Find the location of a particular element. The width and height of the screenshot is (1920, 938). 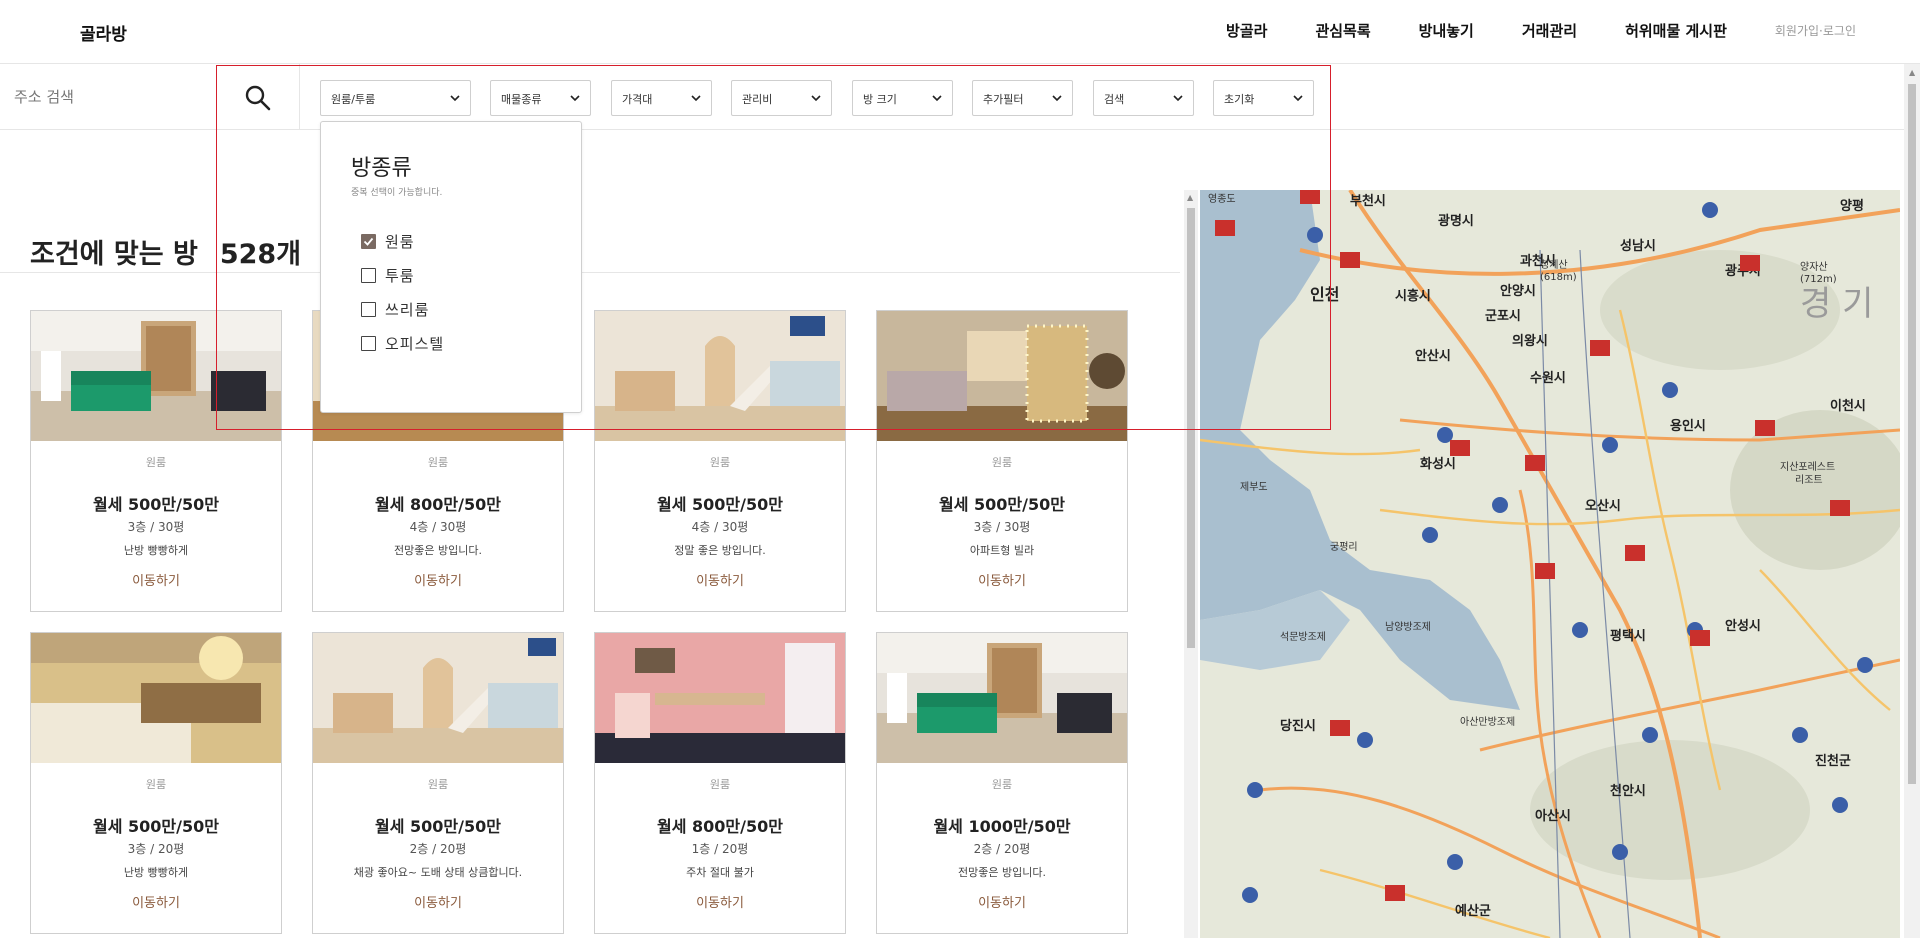

svg-text: 리조트 is located at coordinates (1809, 480).